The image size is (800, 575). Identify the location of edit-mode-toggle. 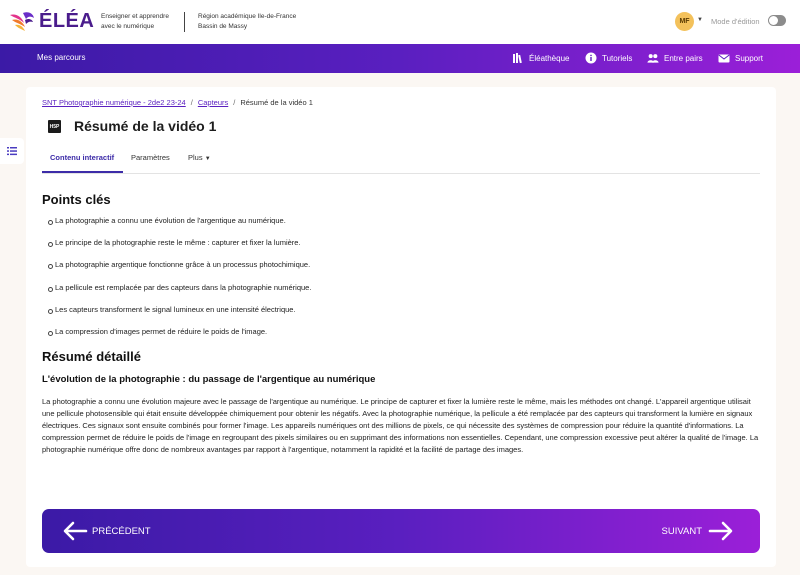
(777, 20).